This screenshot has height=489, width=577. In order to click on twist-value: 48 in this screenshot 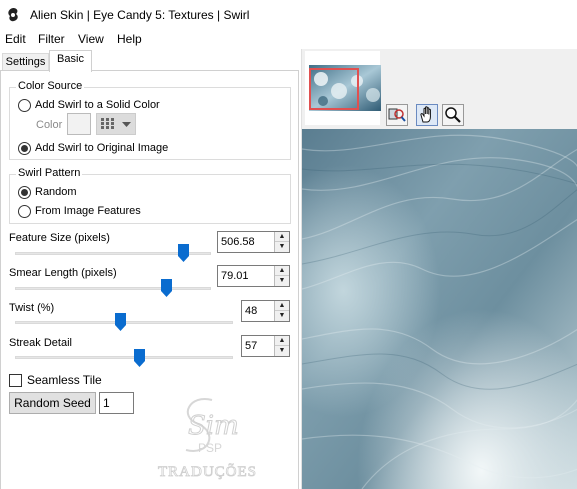, I will do `click(251, 311)`.